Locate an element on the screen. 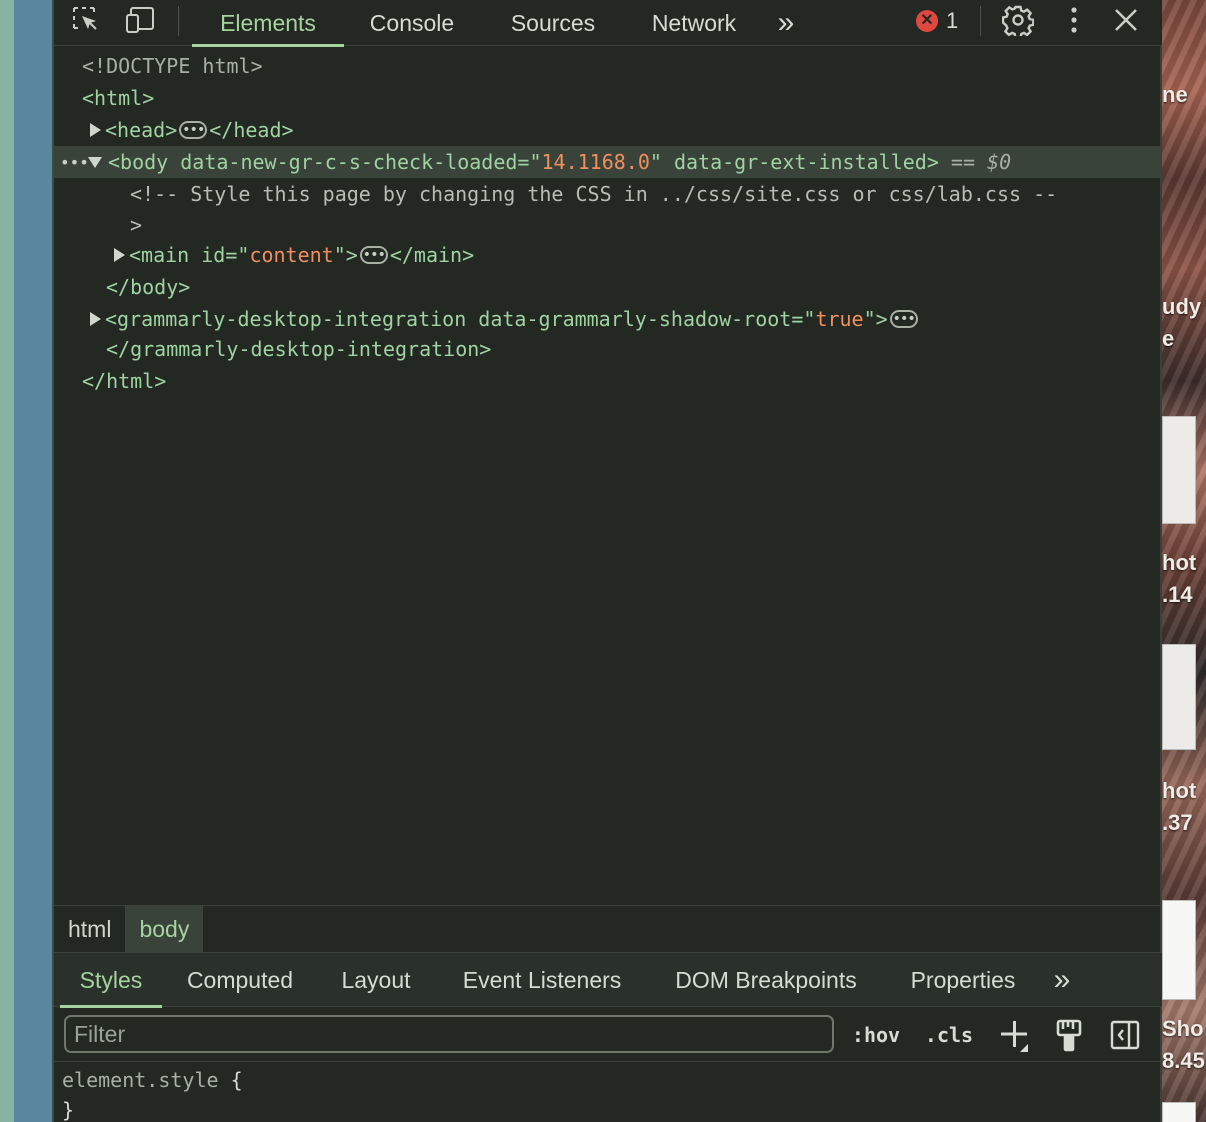 The width and height of the screenshot is (1206, 1122). tab-label: DOM Breakpoints is located at coordinates (766, 979).